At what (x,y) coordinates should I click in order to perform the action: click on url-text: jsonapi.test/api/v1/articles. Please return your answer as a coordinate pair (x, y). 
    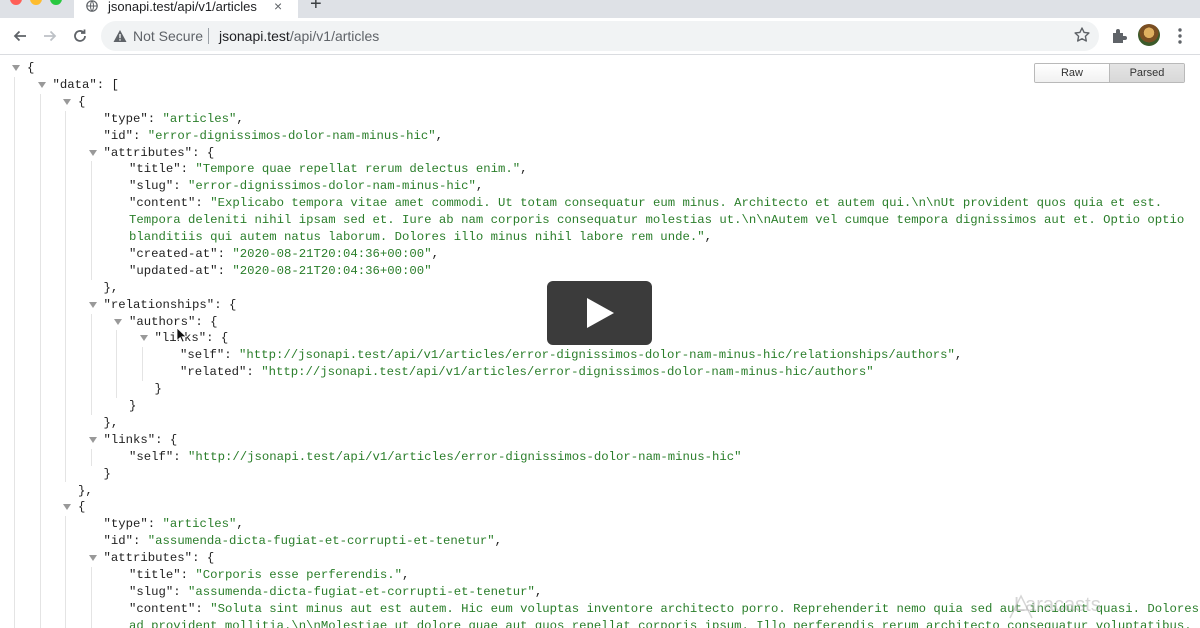
    Looking at the image, I should click on (299, 36).